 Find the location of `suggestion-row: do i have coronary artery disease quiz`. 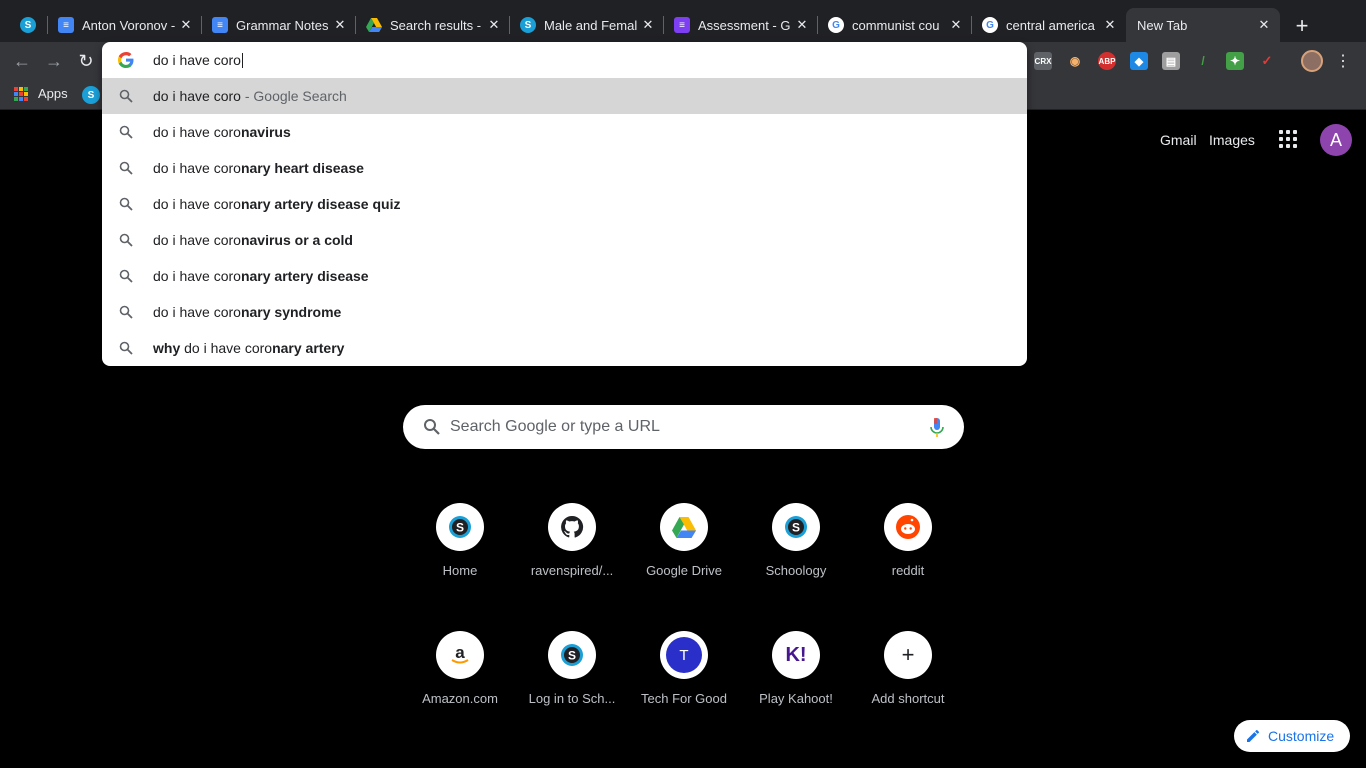

suggestion-row: do i have coronary artery disease quiz is located at coordinates (564, 204).